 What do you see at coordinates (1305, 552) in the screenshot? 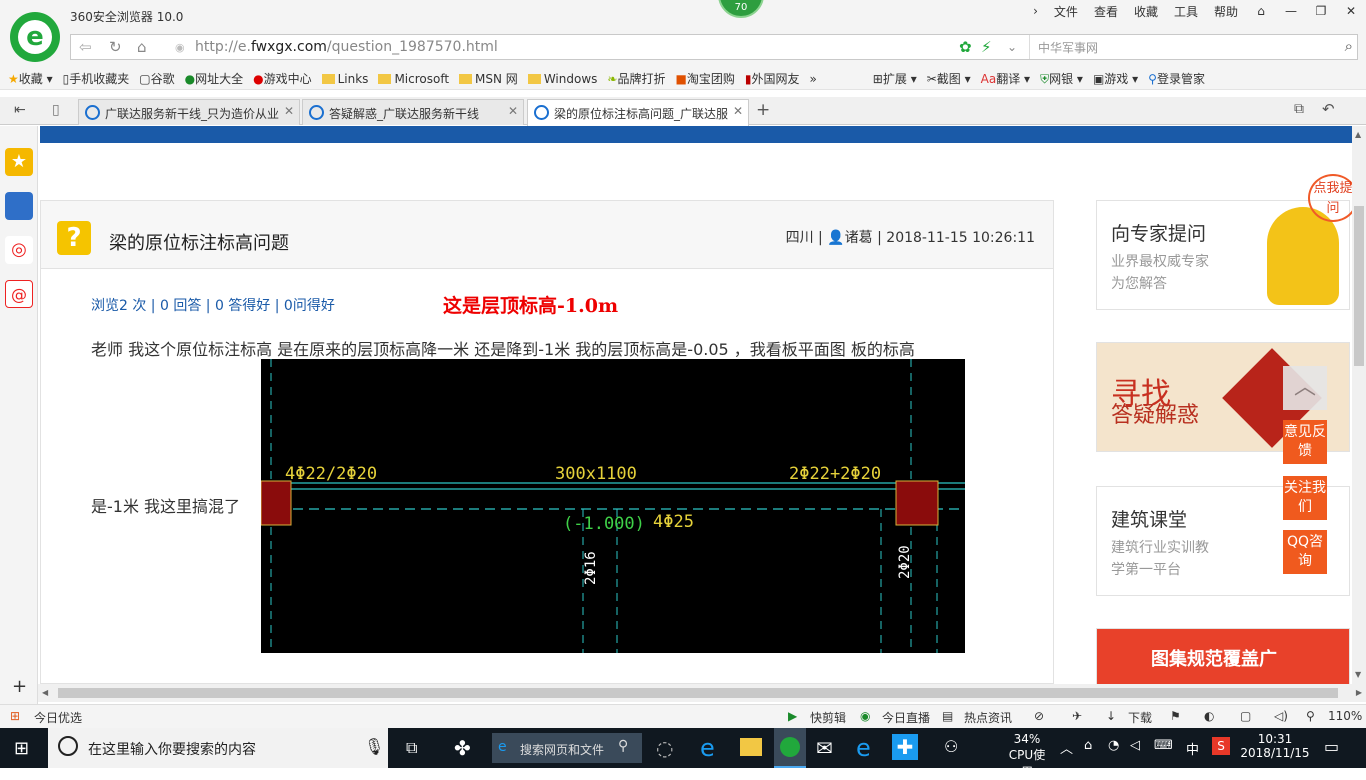
I see `qq-consult-button: QQ咨询` at bounding box center [1305, 552].